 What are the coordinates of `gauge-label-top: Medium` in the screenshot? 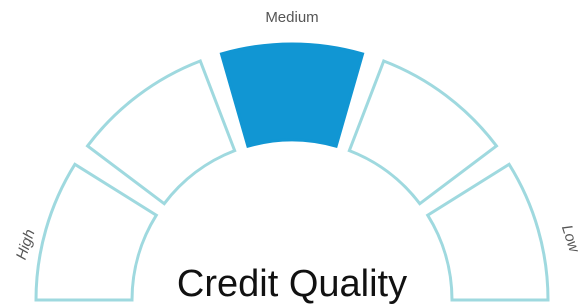 It's located at (291, 17).